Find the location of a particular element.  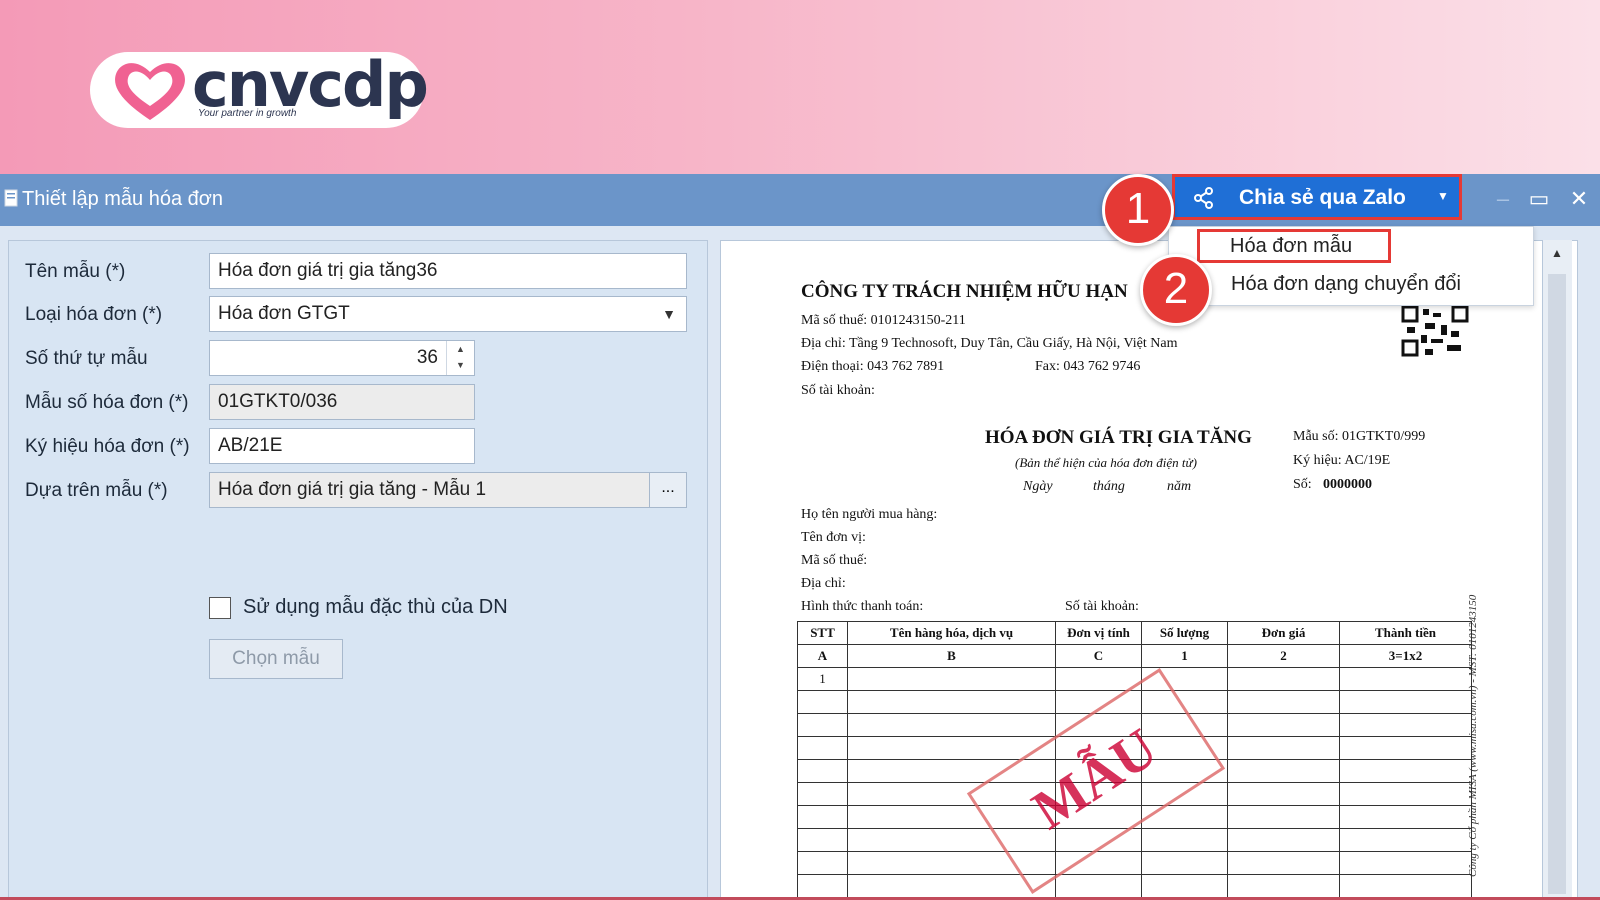

step-badge-1: 1 is located at coordinates (1138, 210).